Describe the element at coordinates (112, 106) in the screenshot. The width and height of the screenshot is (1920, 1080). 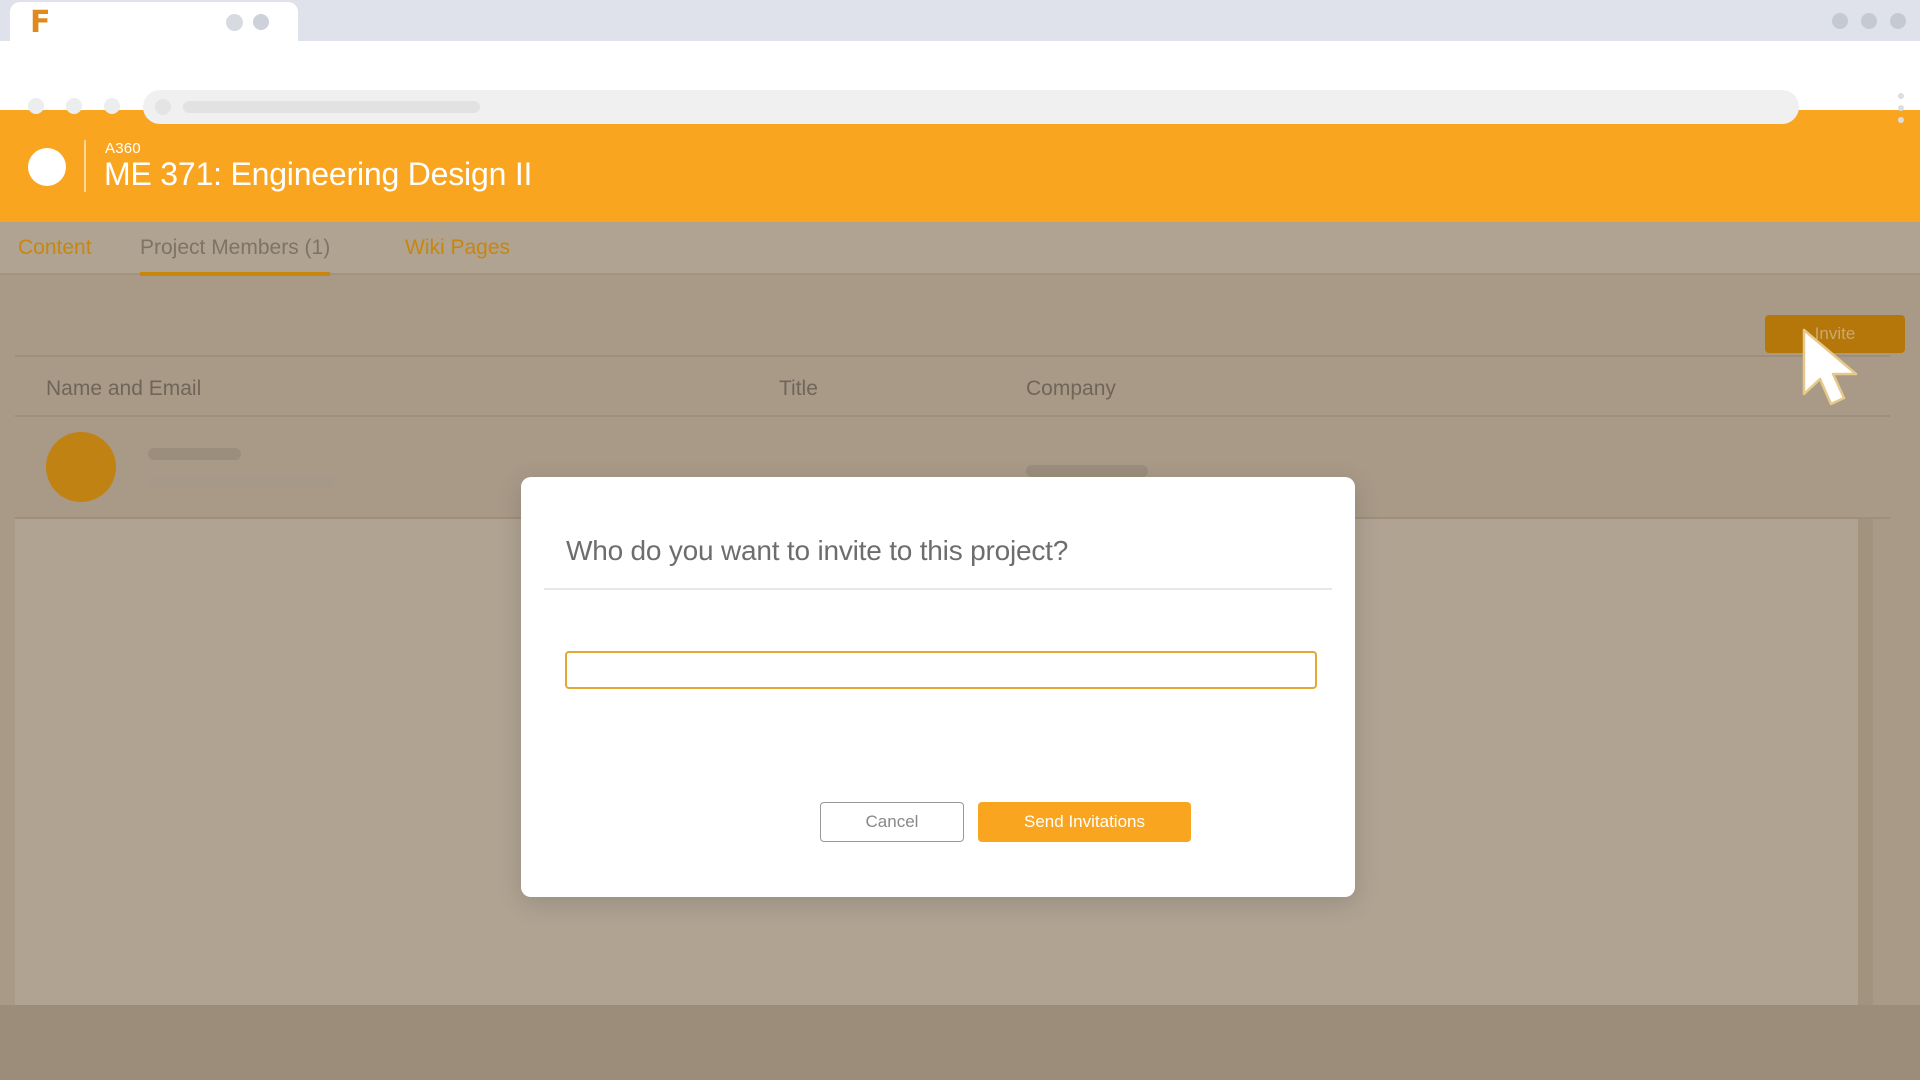
I see `reload-dot-icon` at that location.